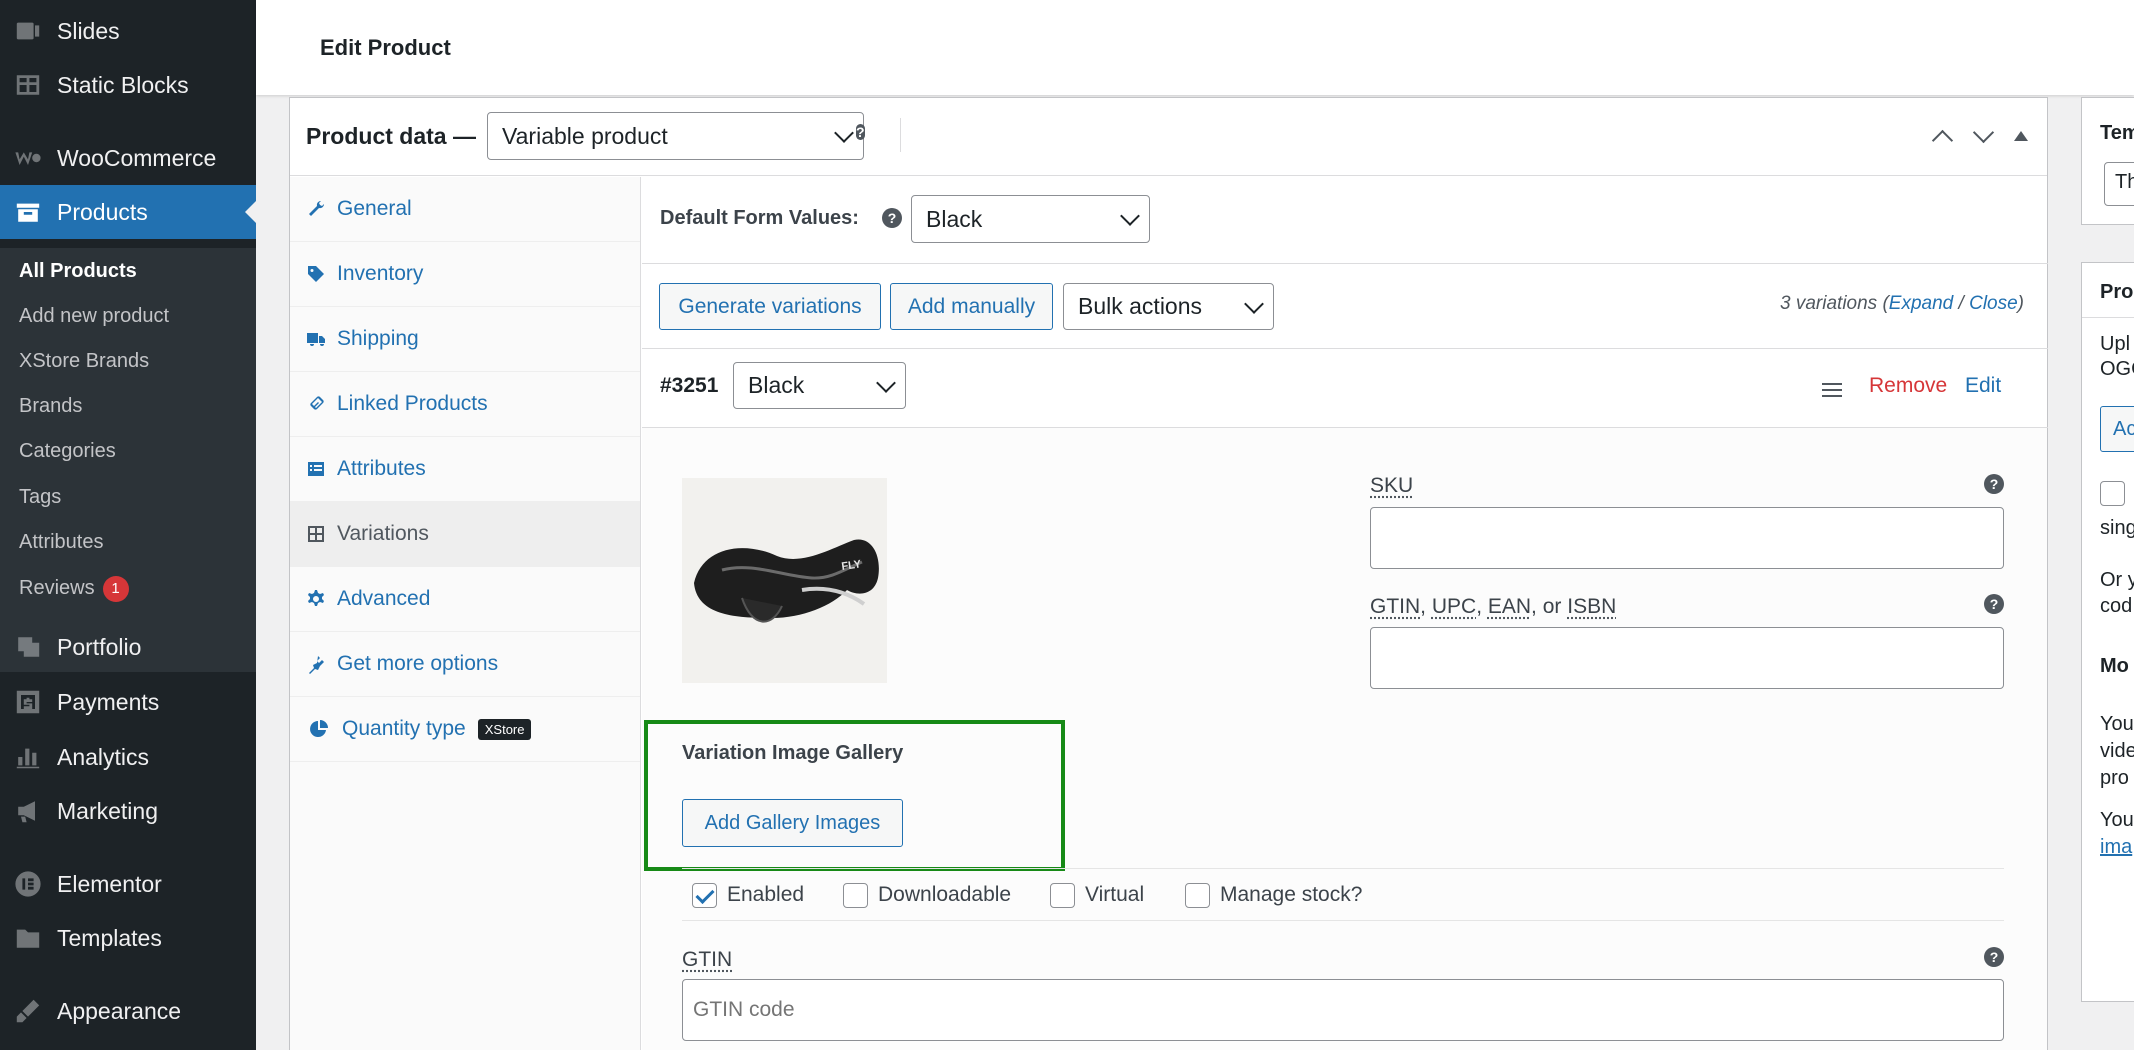 The image size is (2134, 1050). What do you see at coordinates (61, 542) in the screenshot?
I see `submenu-attributes: Attributes` at bounding box center [61, 542].